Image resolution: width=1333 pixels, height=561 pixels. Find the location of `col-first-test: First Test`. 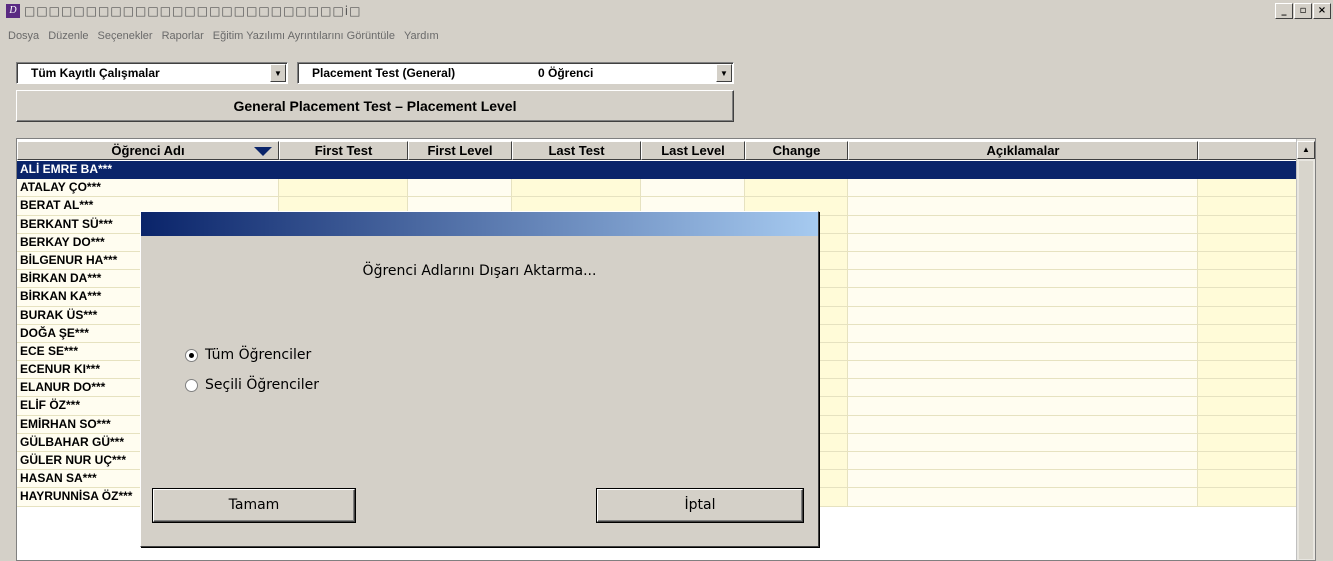

col-first-test: First Test is located at coordinates (343, 150).